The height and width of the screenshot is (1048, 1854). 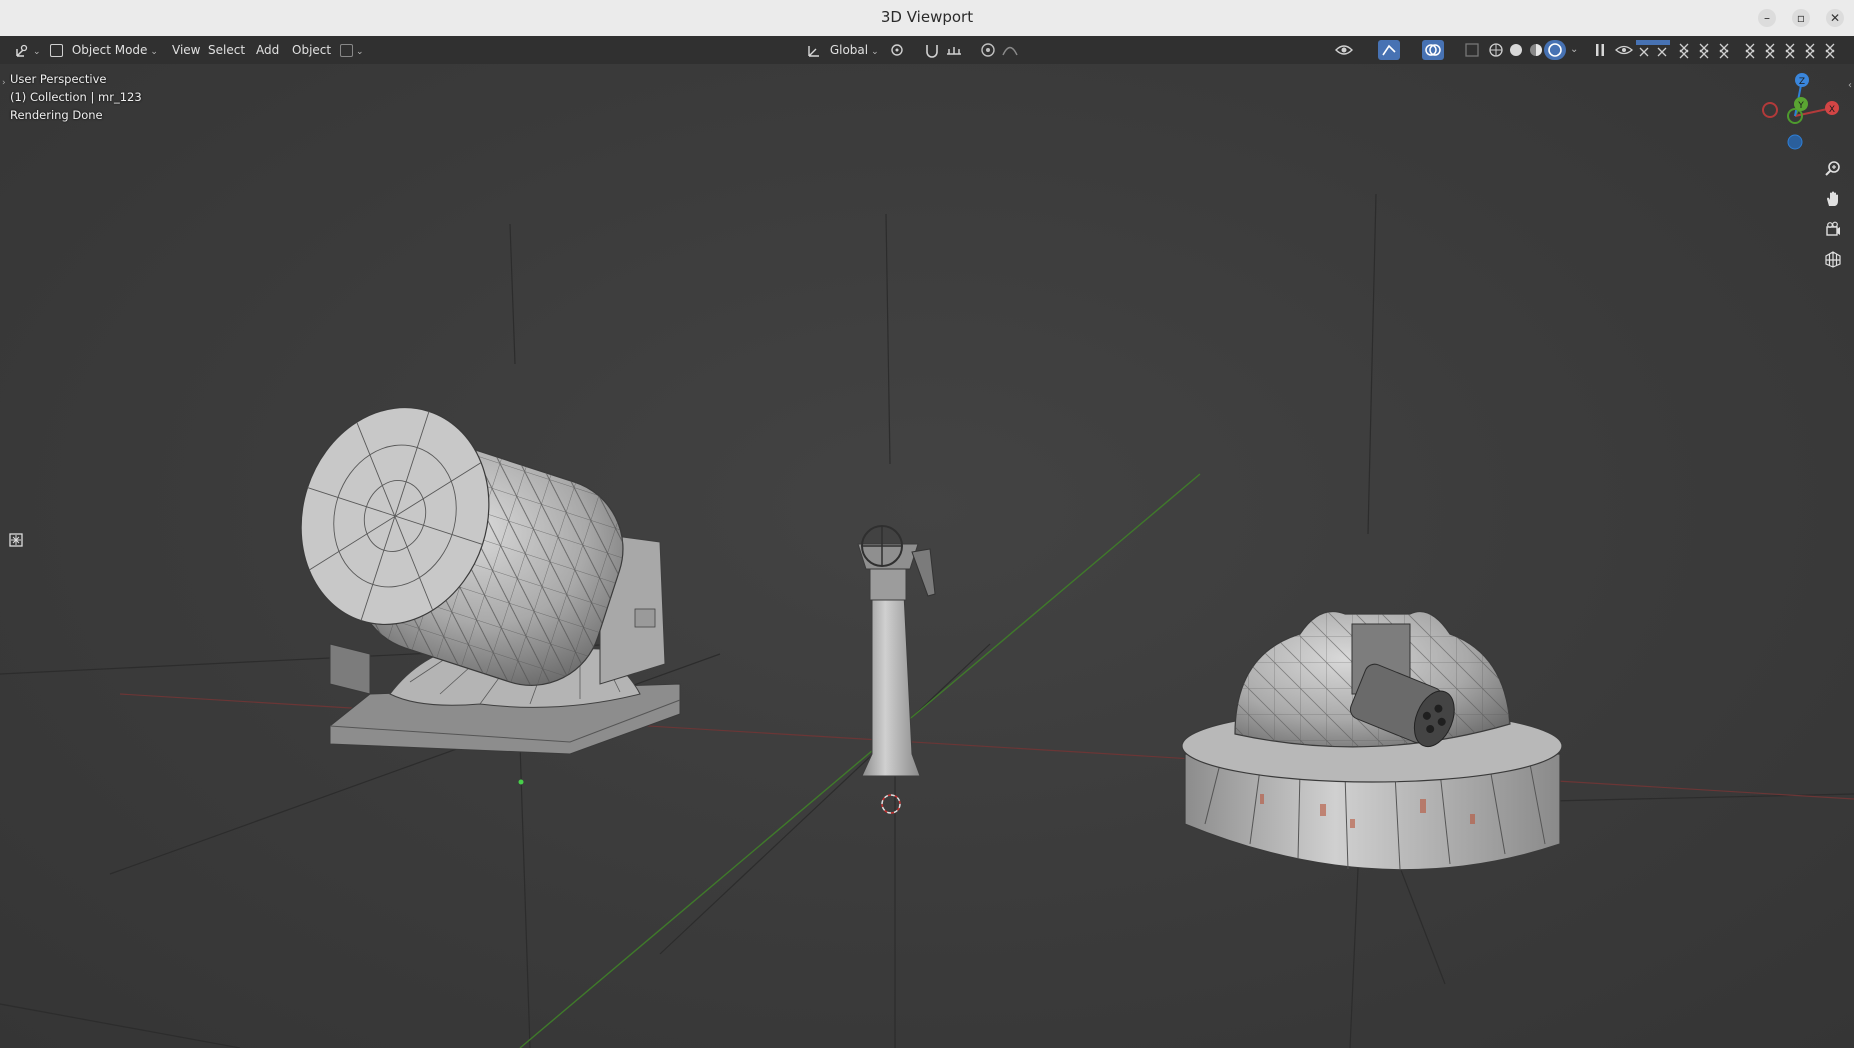 I want to click on menu-select: Select, so click(x=226, y=50).